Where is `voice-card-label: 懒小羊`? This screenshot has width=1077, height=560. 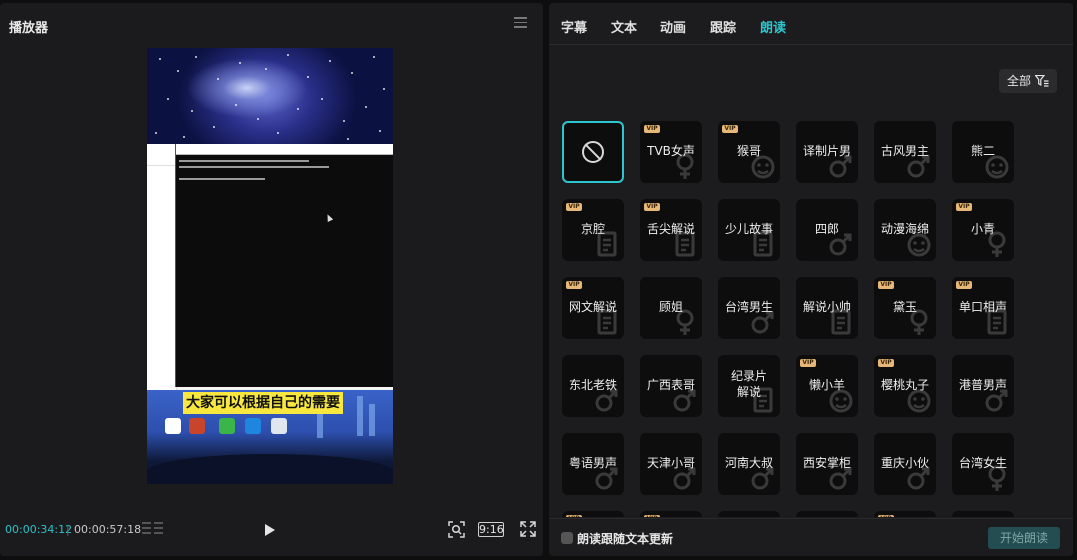 voice-card-label: 懒小羊 is located at coordinates (826, 385).